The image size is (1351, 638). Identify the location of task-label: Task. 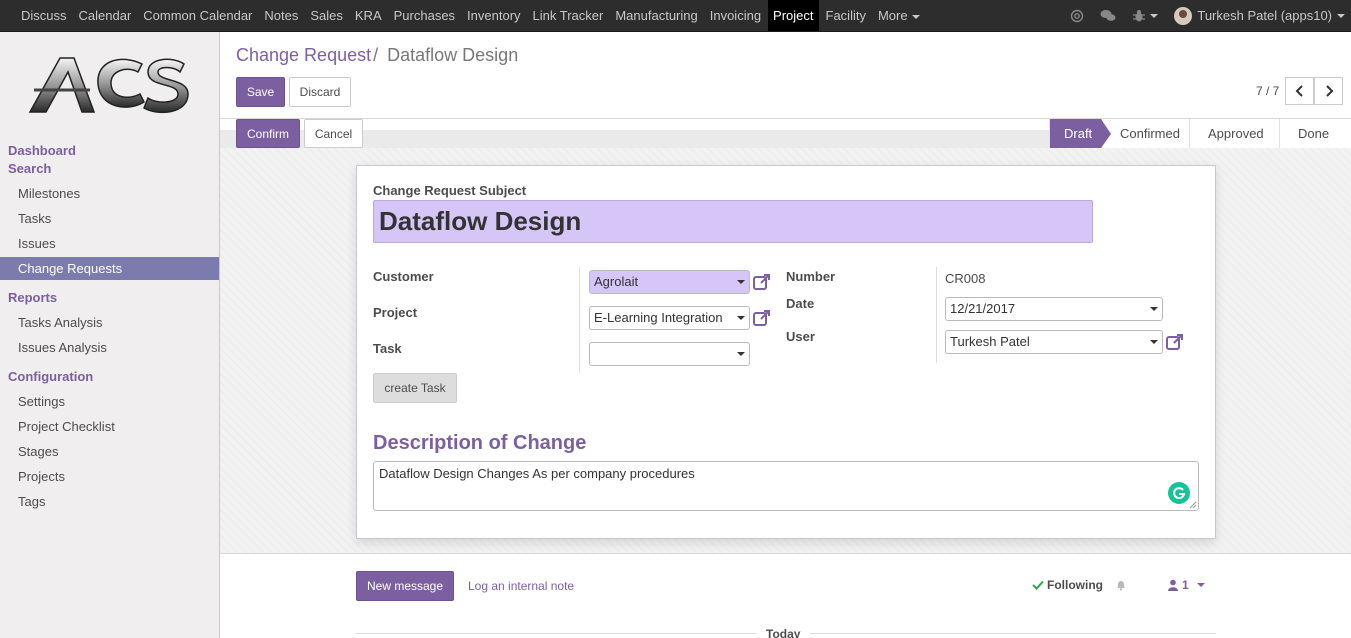
(387, 348).